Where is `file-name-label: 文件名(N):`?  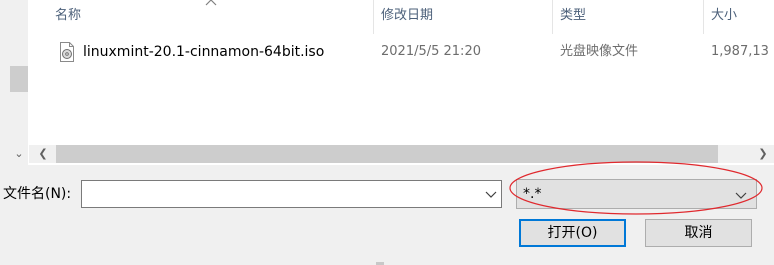
file-name-label: 文件名(N): is located at coordinates (37, 194).